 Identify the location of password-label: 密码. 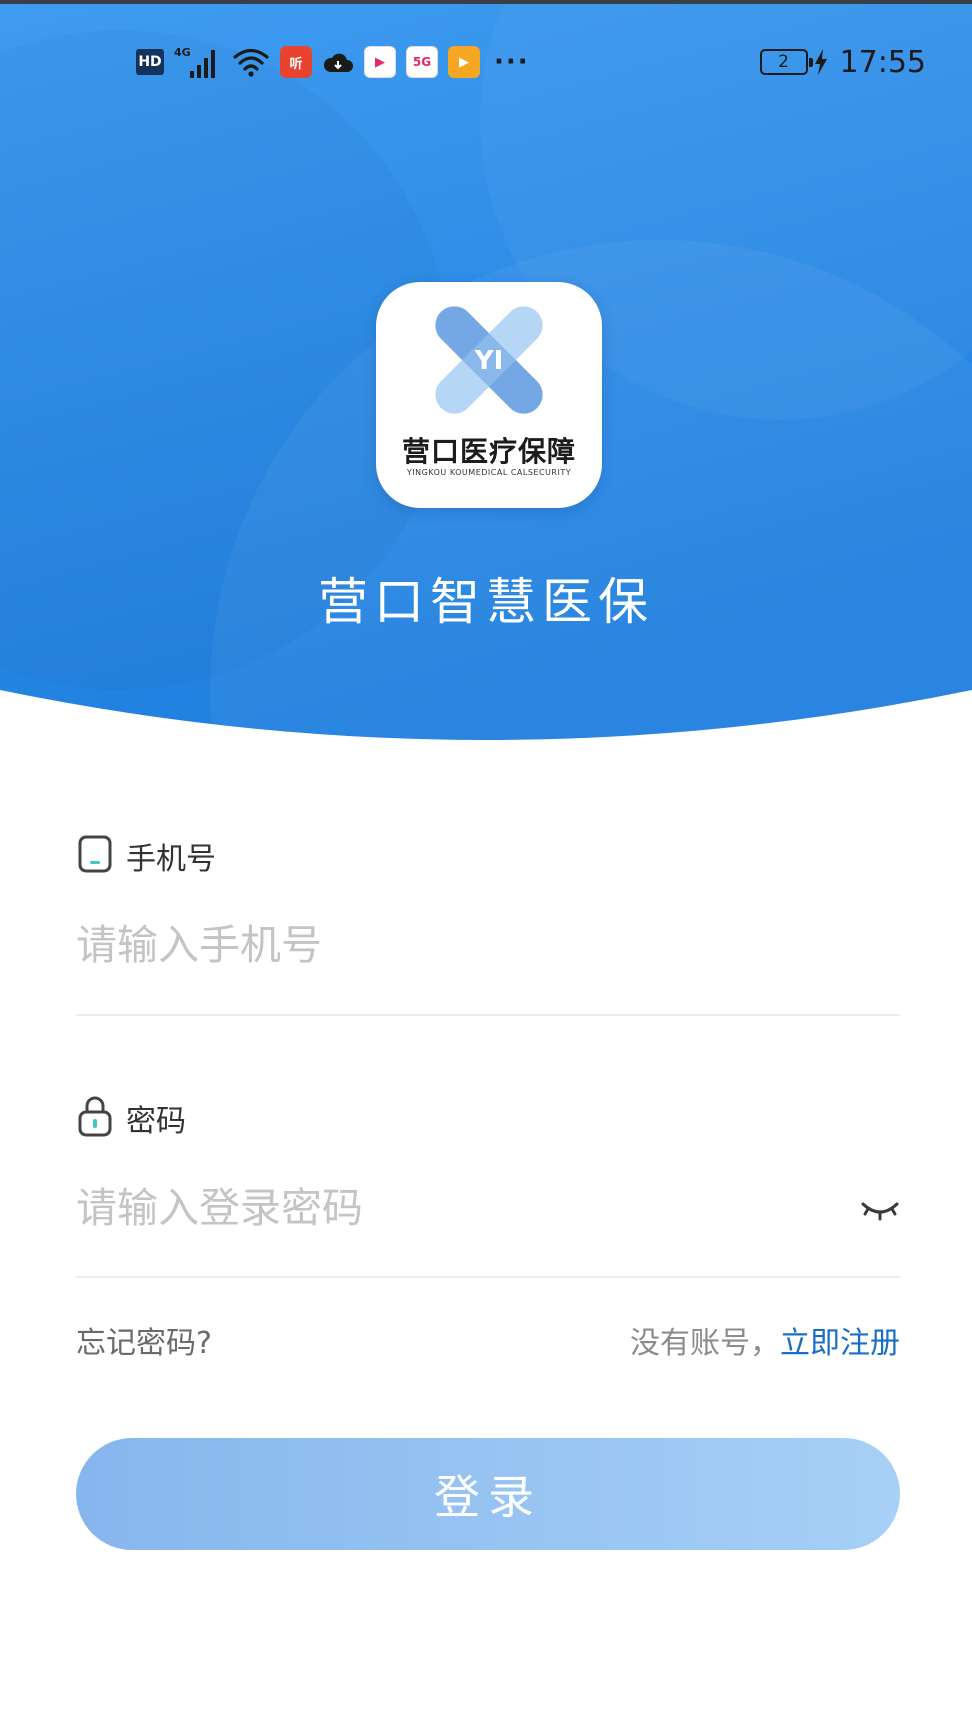
(156, 1121).